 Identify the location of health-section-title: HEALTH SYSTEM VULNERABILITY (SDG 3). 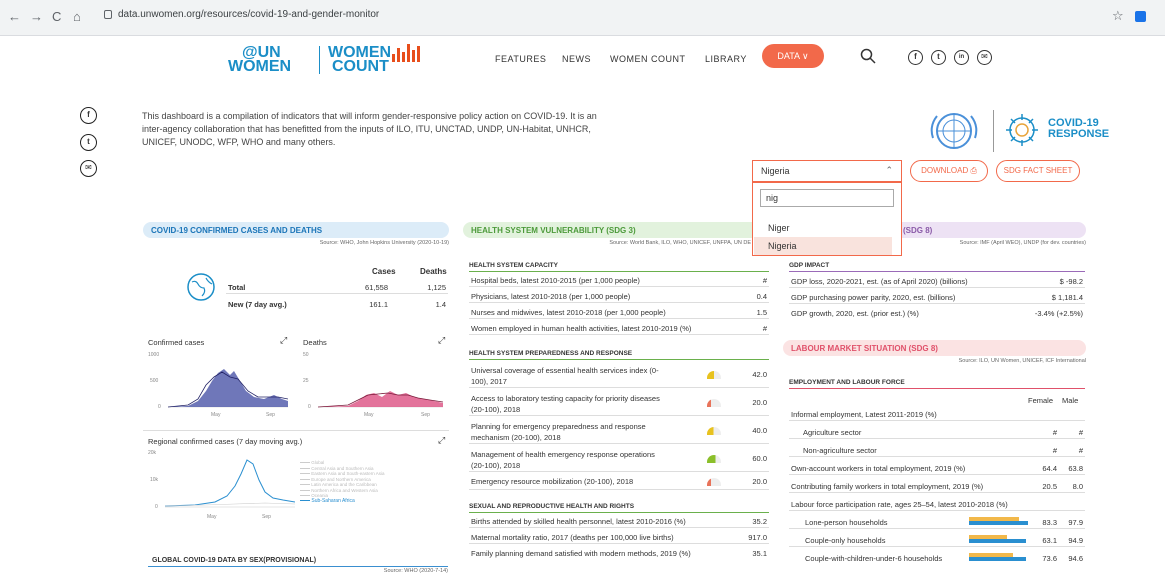
(608, 230).